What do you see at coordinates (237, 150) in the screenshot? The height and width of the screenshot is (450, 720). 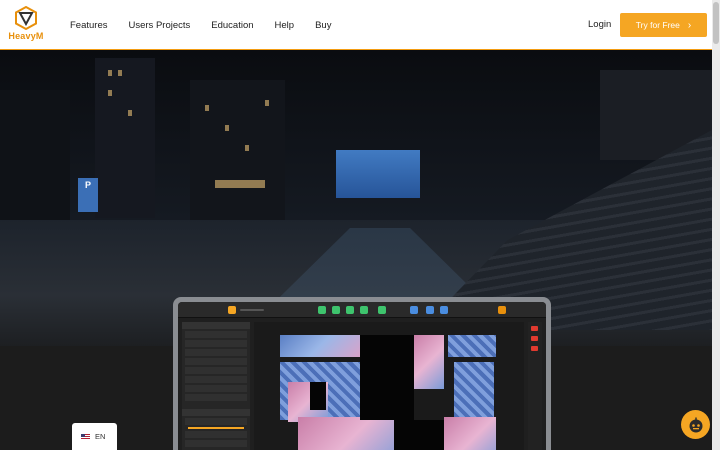 I see `building-center-left` at bounding box center [237, 150].